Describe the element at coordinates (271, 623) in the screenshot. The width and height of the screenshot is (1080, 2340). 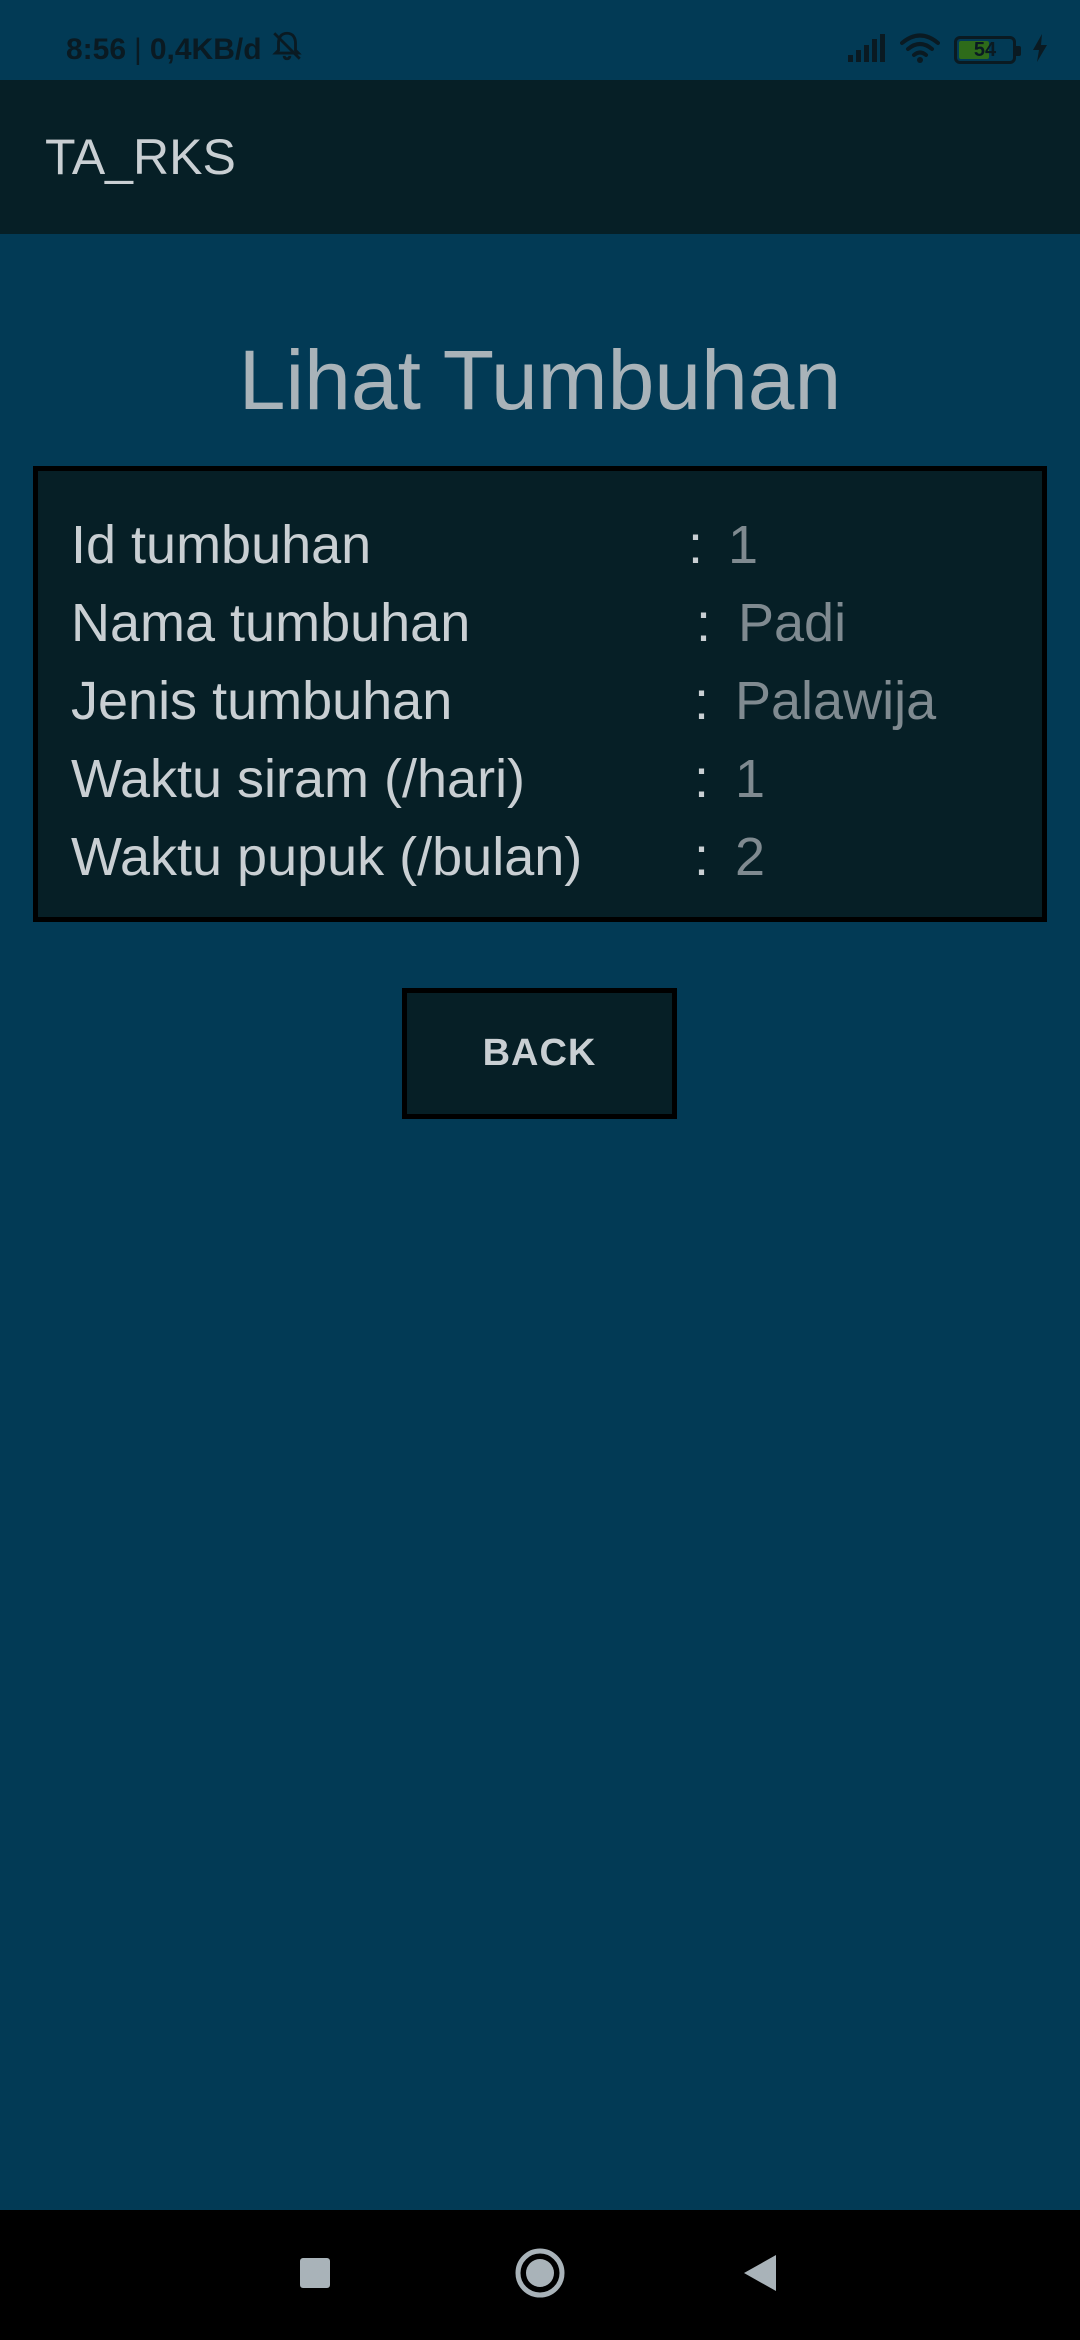
I see `detail-label: Nama tumbuhan` at that location.